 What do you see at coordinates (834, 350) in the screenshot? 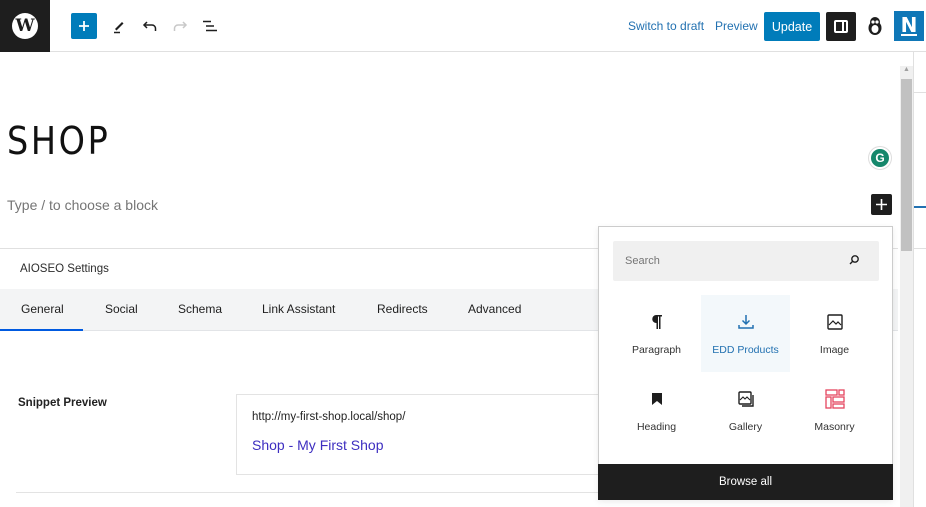
I see `block-label: Image` at bounding box center [834, 350].